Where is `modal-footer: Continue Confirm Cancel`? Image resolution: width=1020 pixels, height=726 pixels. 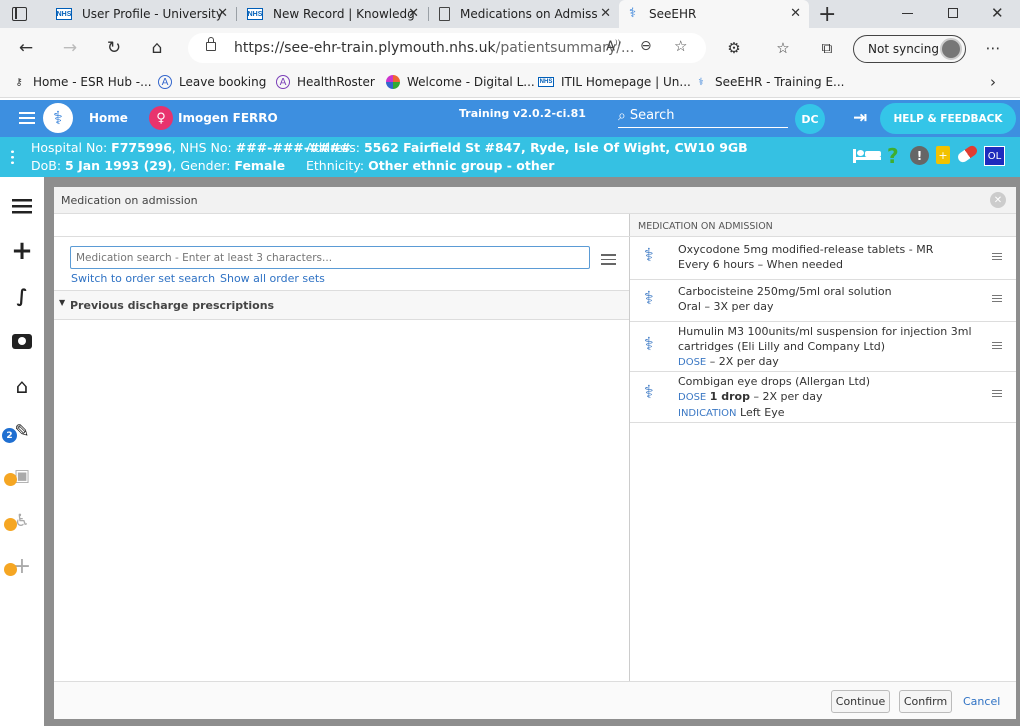
modal-footer: Continue Confirm Cancel is located at coordinates (535, 700).